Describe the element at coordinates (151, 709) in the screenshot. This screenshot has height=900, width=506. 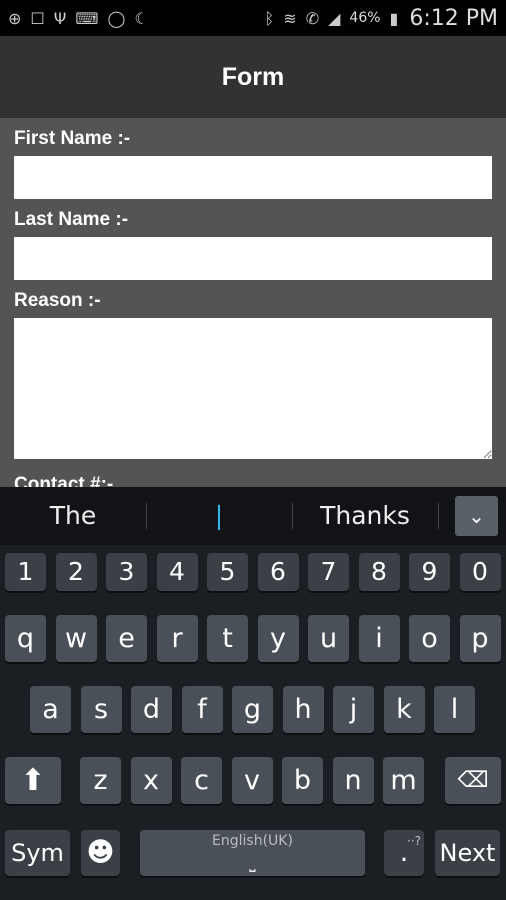
I see `key-d: d` at that location.